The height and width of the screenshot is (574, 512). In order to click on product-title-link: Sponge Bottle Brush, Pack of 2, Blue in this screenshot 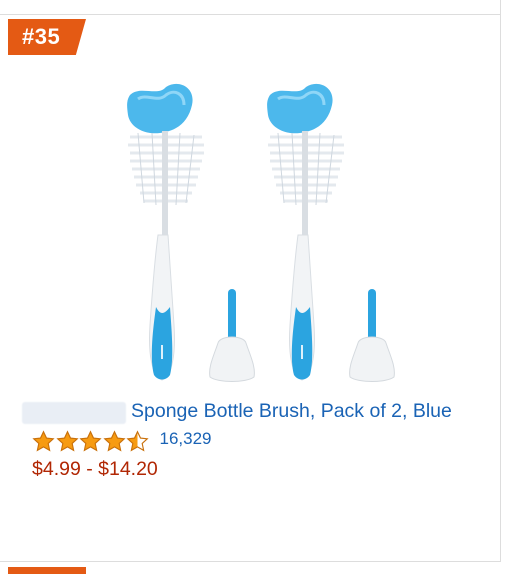, I will do `click(291, 411)`.